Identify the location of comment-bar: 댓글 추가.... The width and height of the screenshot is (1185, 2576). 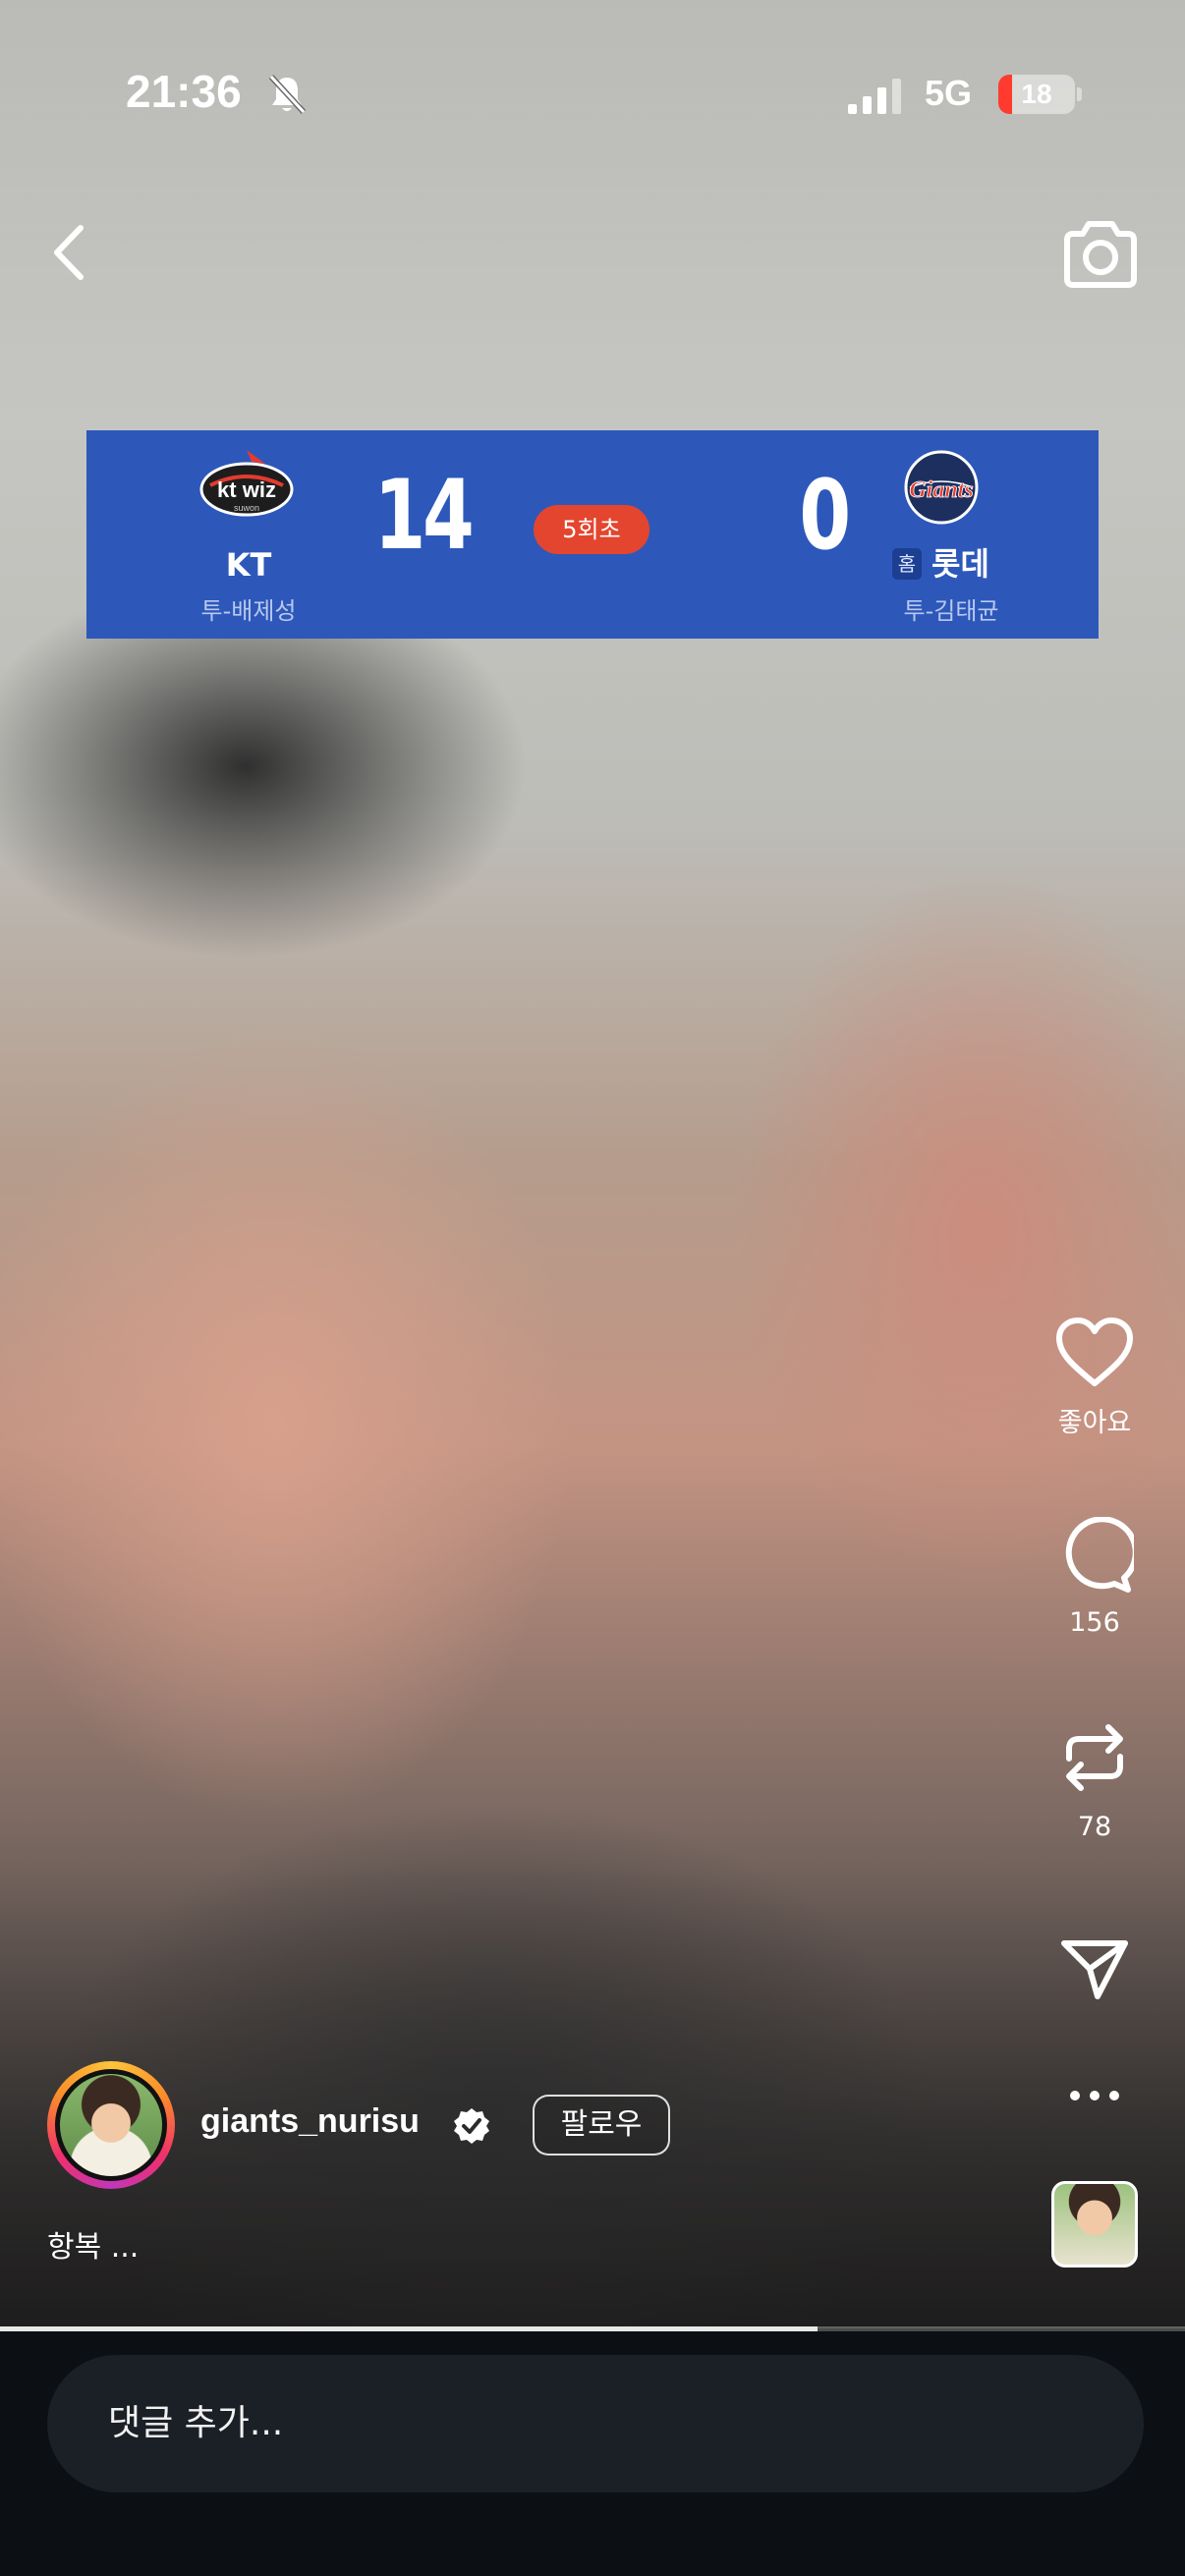
(592, 2453).